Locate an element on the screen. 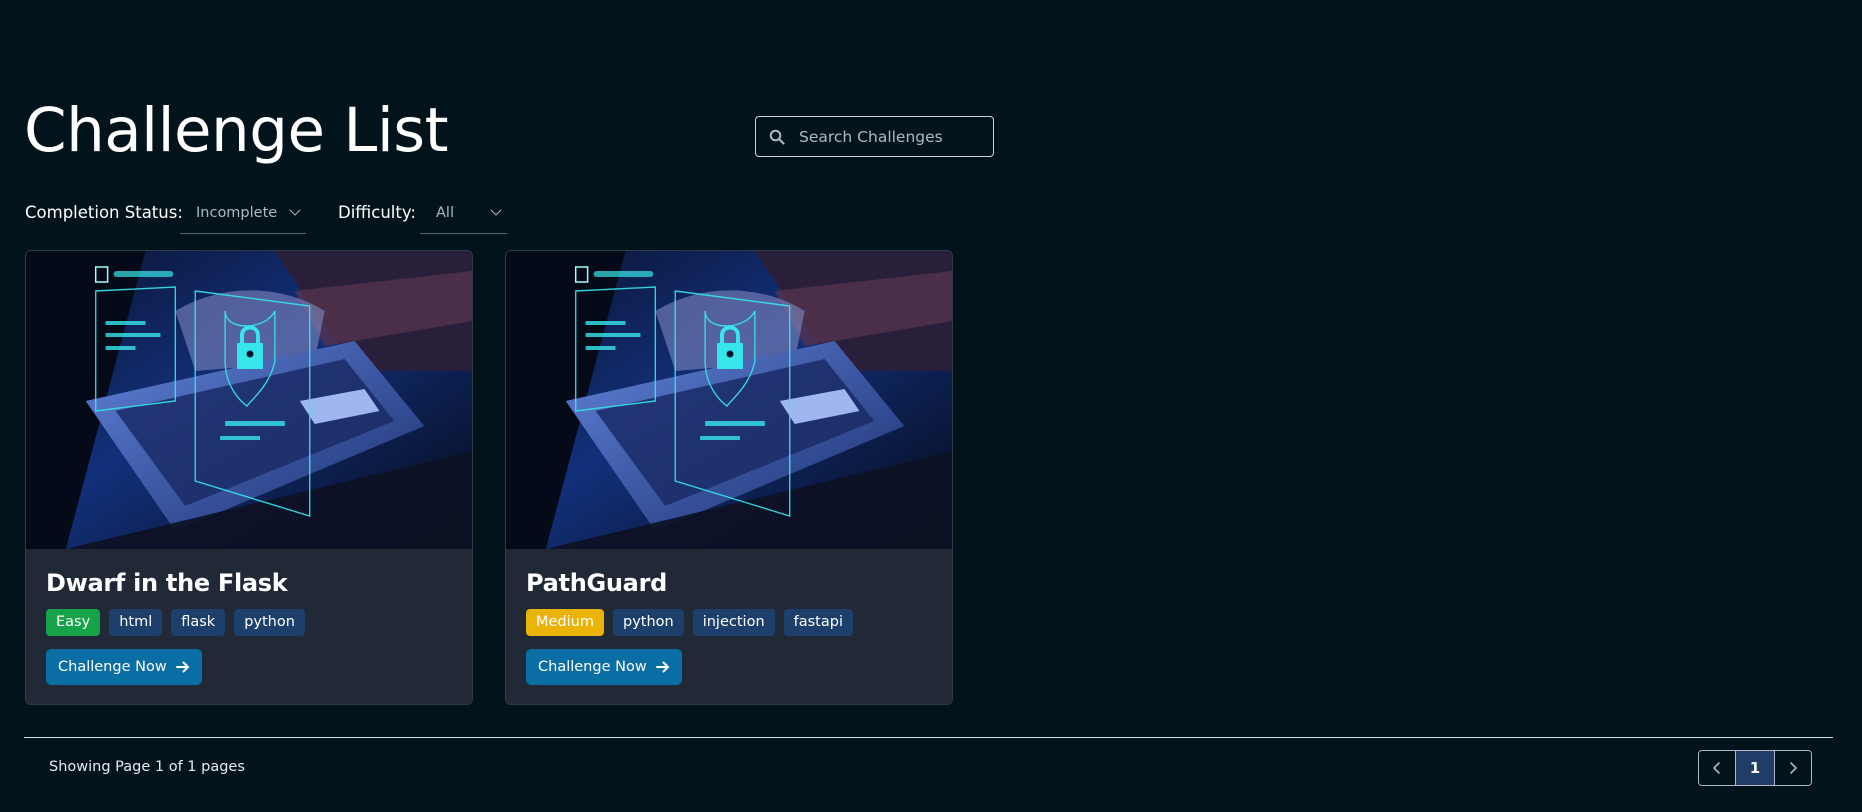 This screenshot has width=1862, height=812. search-box is located at coordinates (874, 136).